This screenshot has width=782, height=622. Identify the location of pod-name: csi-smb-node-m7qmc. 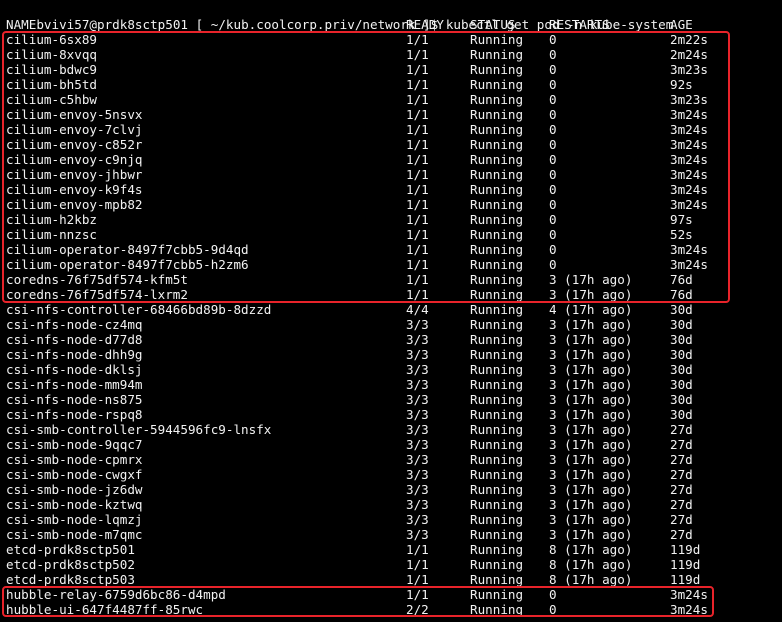
(74, 534).